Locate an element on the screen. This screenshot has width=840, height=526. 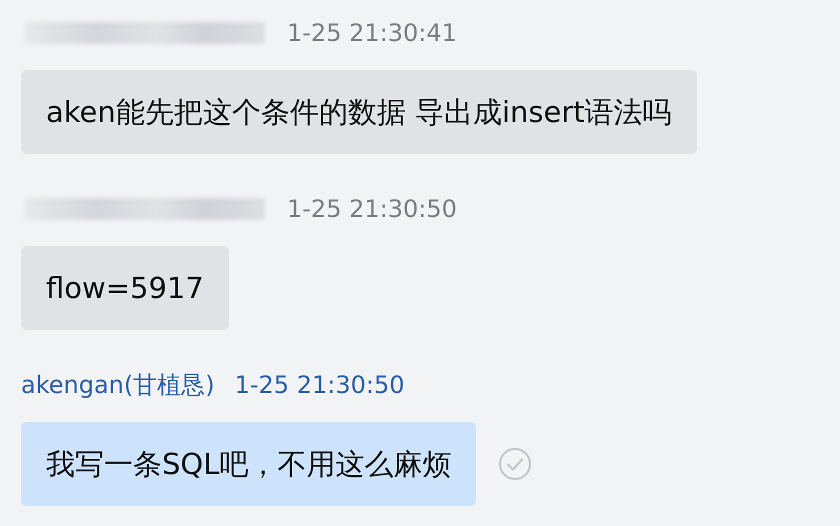
sender-name: akengan(甘植恳) is located at coordinates (118, 385).